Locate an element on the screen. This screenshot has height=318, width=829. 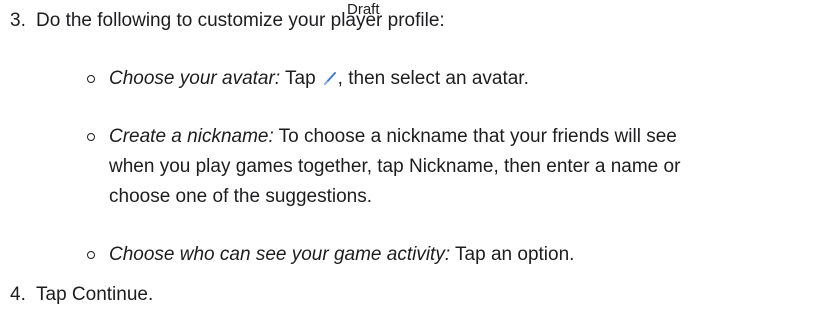
step-number: 4. is located at coordinates (18, 294).